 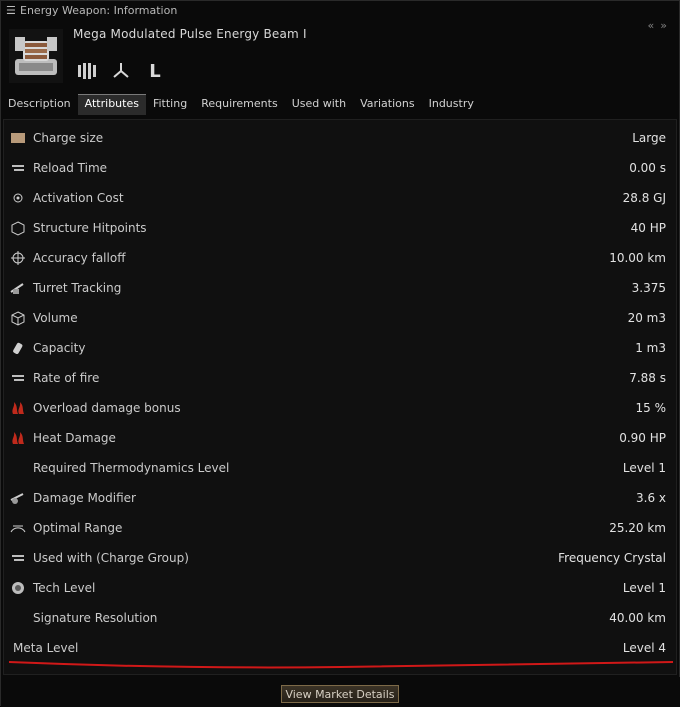 I want to click on attribute-label: Charge size, so click(x=68, y=138).